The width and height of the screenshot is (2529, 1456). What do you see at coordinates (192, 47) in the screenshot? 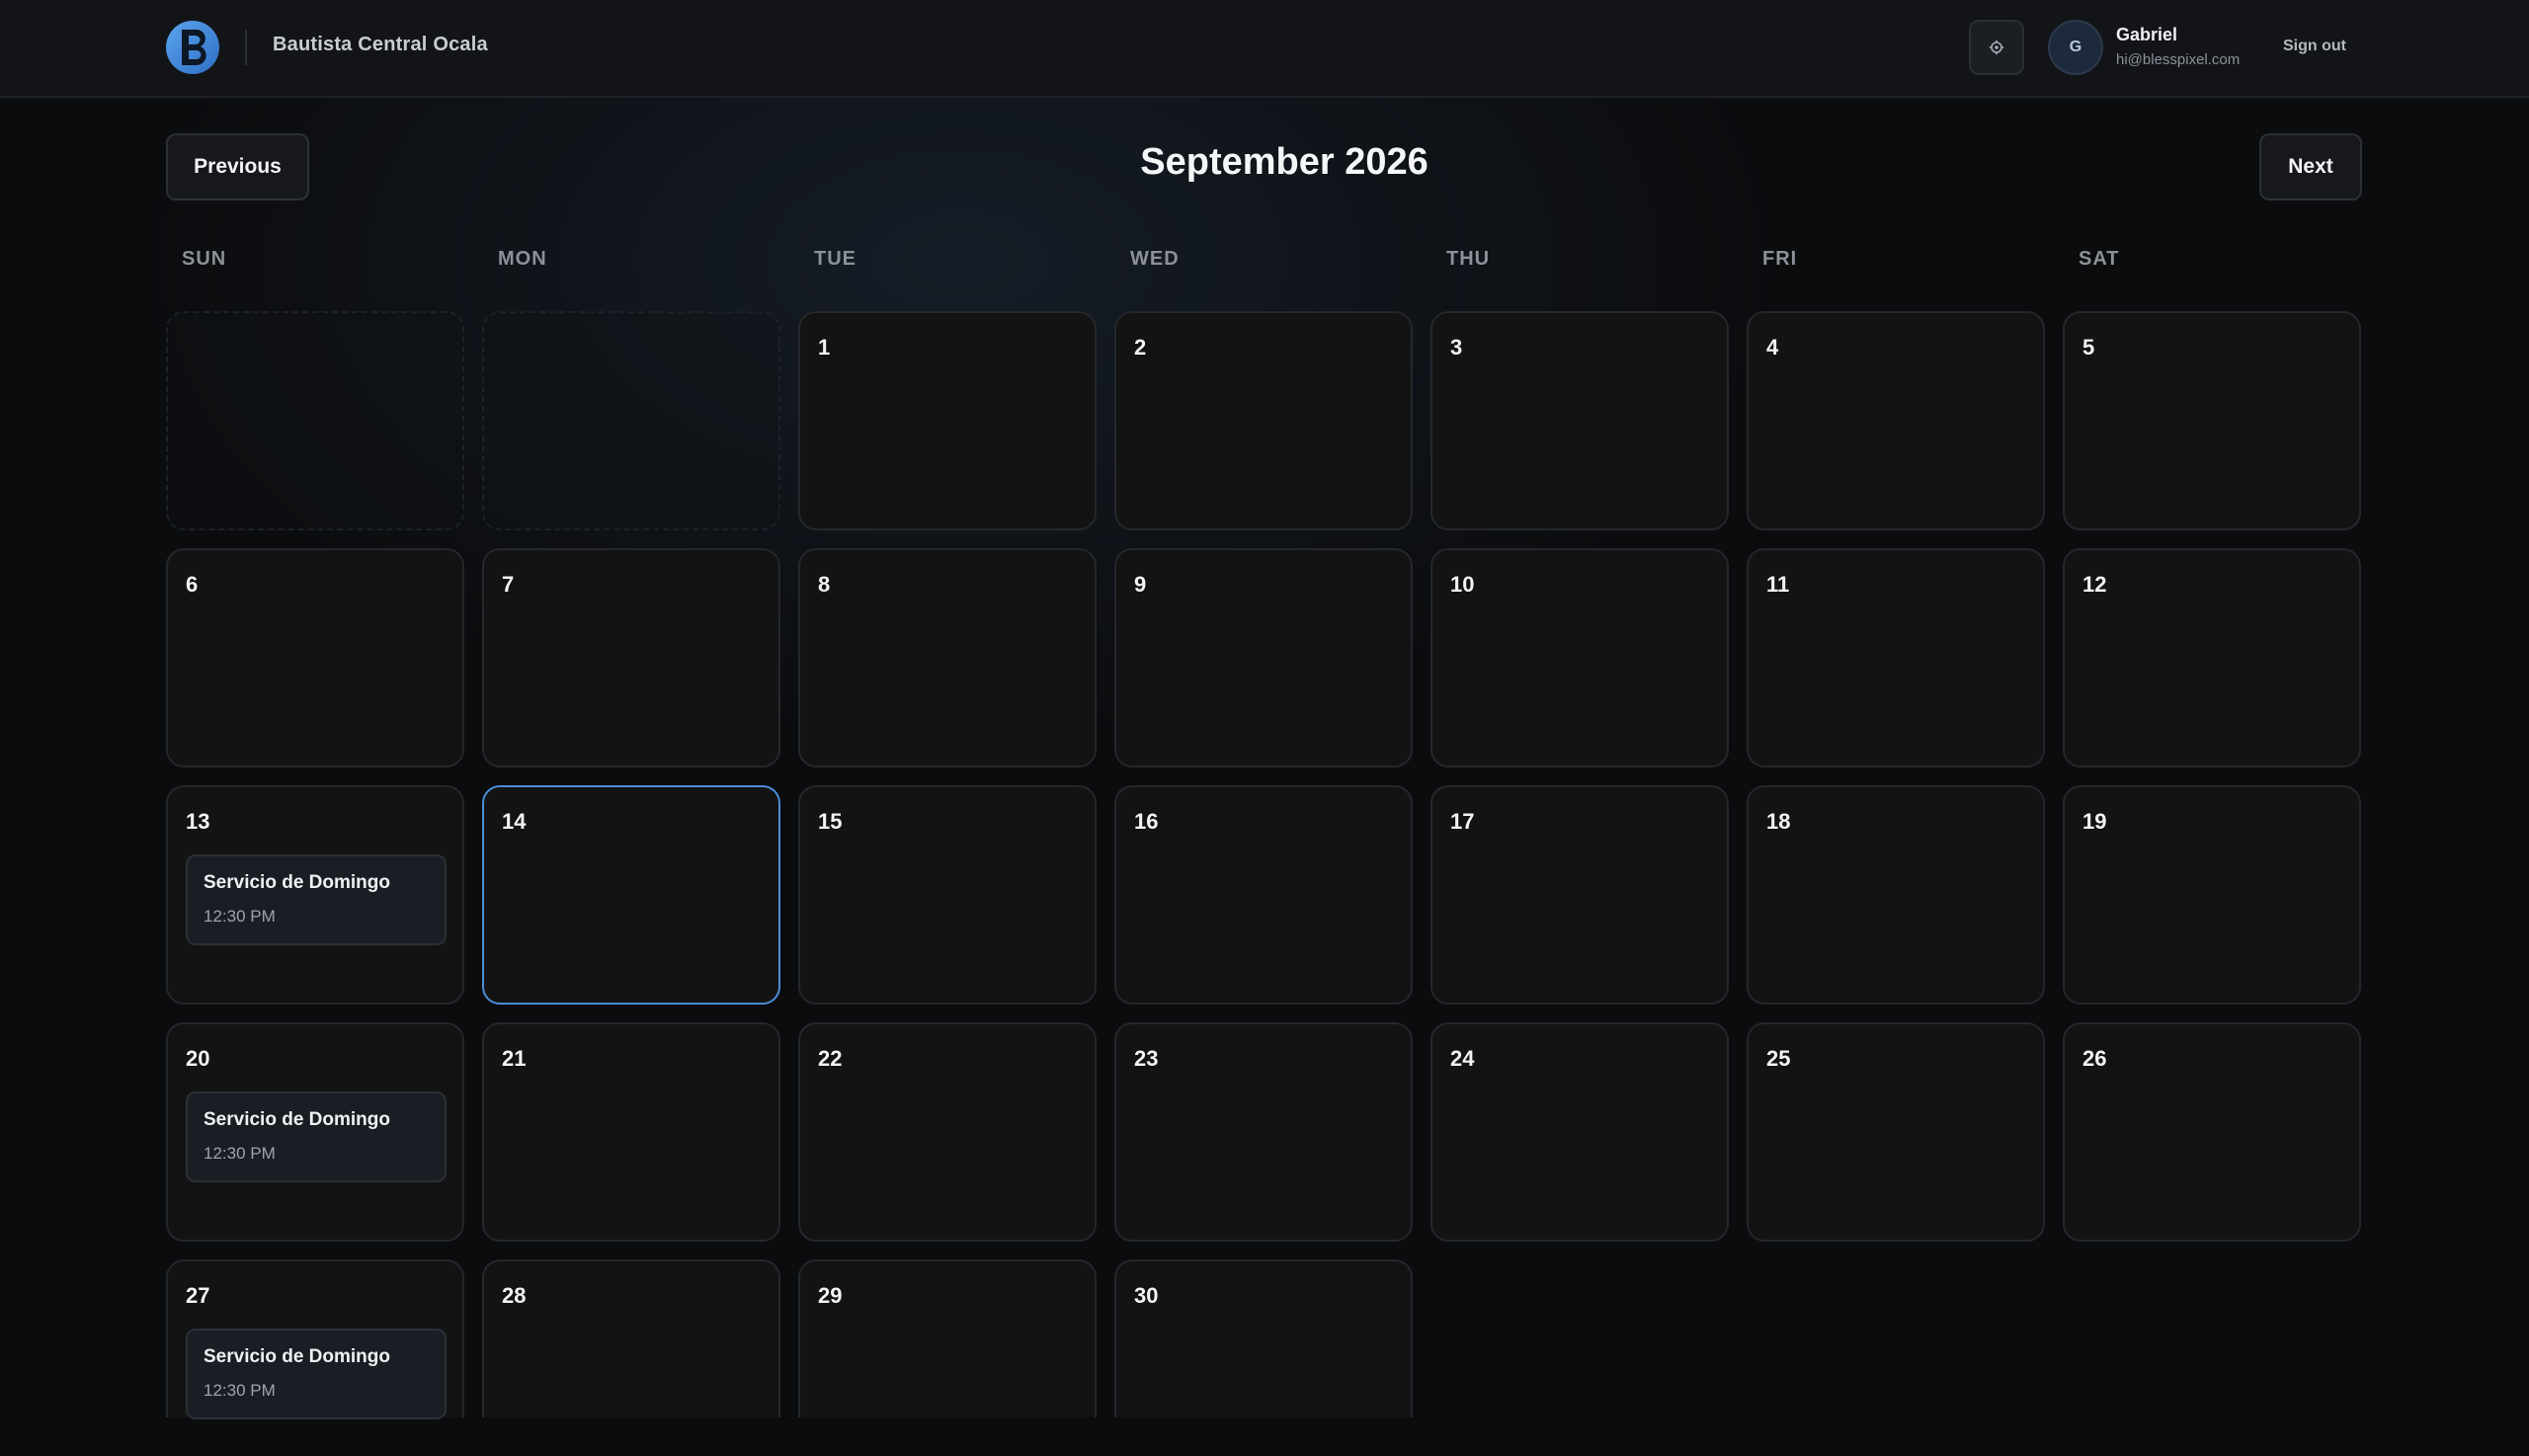
I see `church-logo-icon` at bounding box center [192, 47].